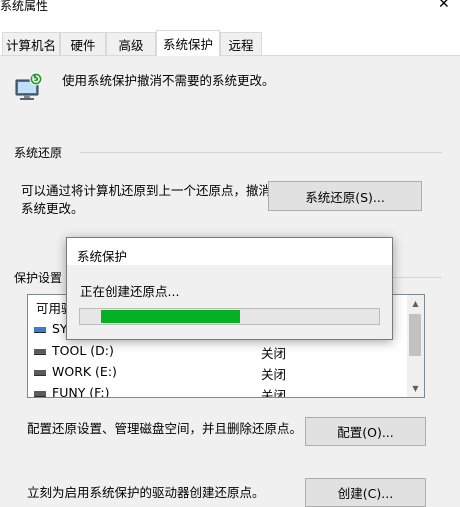 The height and width of the screenshot is (507, 460). Describe the element at coordinates (84, 371) in the screenshot. I see `drive-name: WORK (E:)` at that location.